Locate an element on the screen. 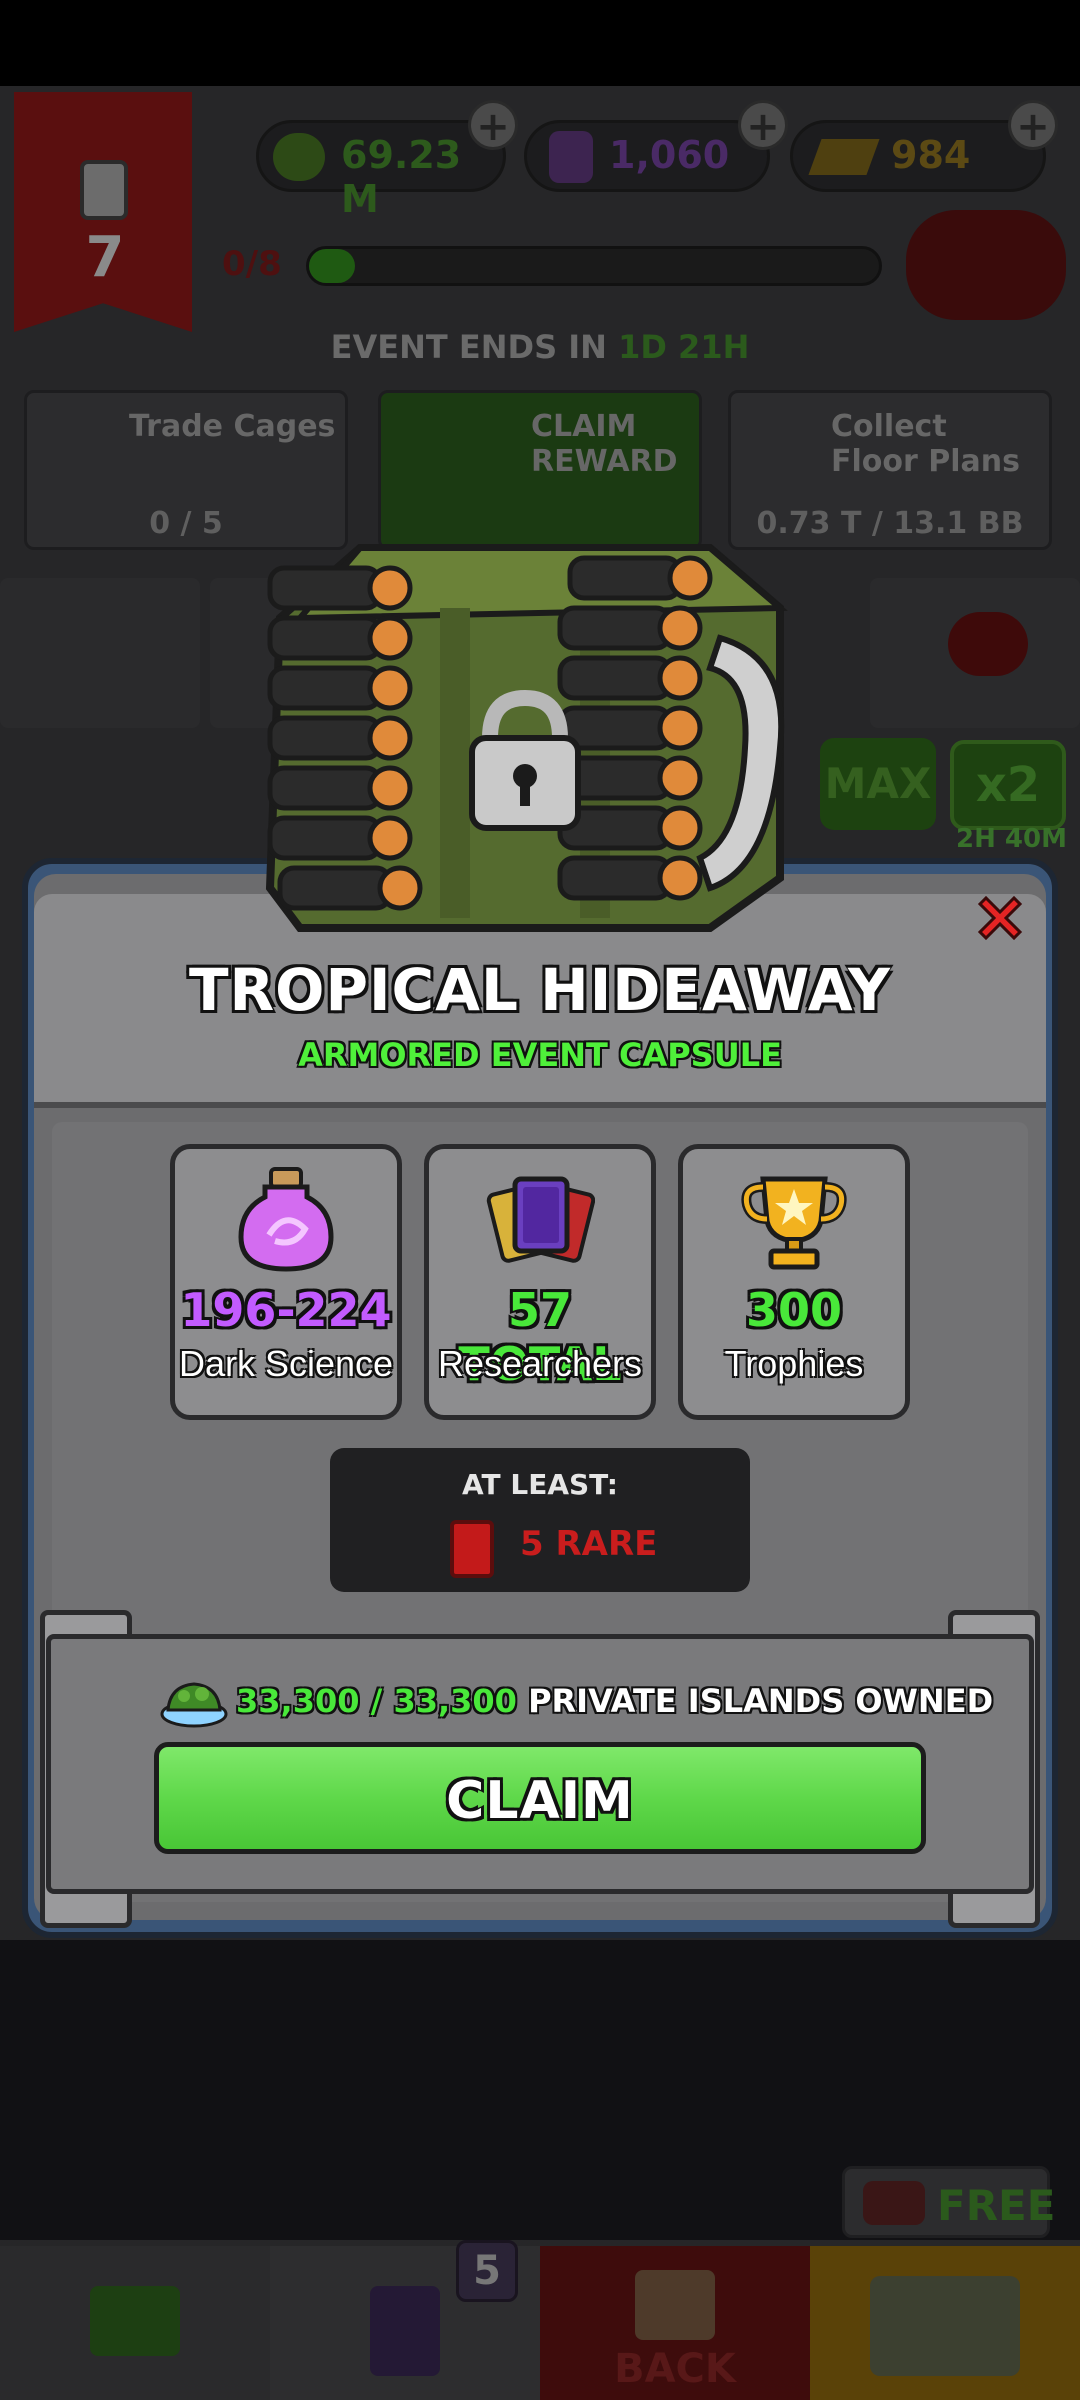 This screenshot has width=1080, height=2400. x2-boost-button: x2 is located at coordinates (1008, 785).